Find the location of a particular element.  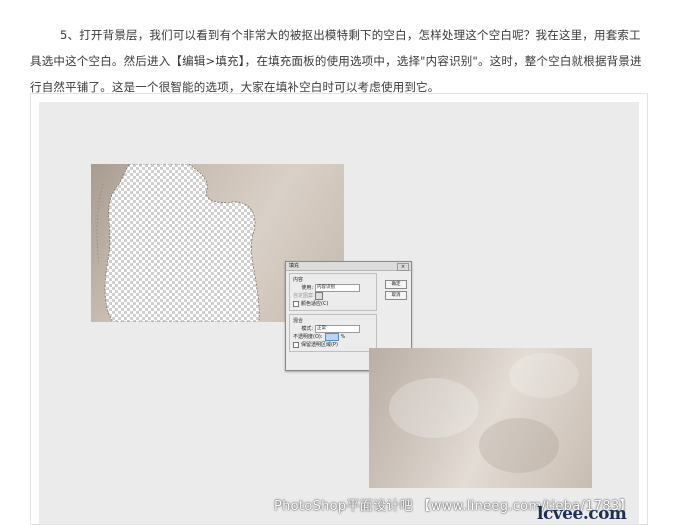

ok-button: 确定 is located at coordinates (396, 284).